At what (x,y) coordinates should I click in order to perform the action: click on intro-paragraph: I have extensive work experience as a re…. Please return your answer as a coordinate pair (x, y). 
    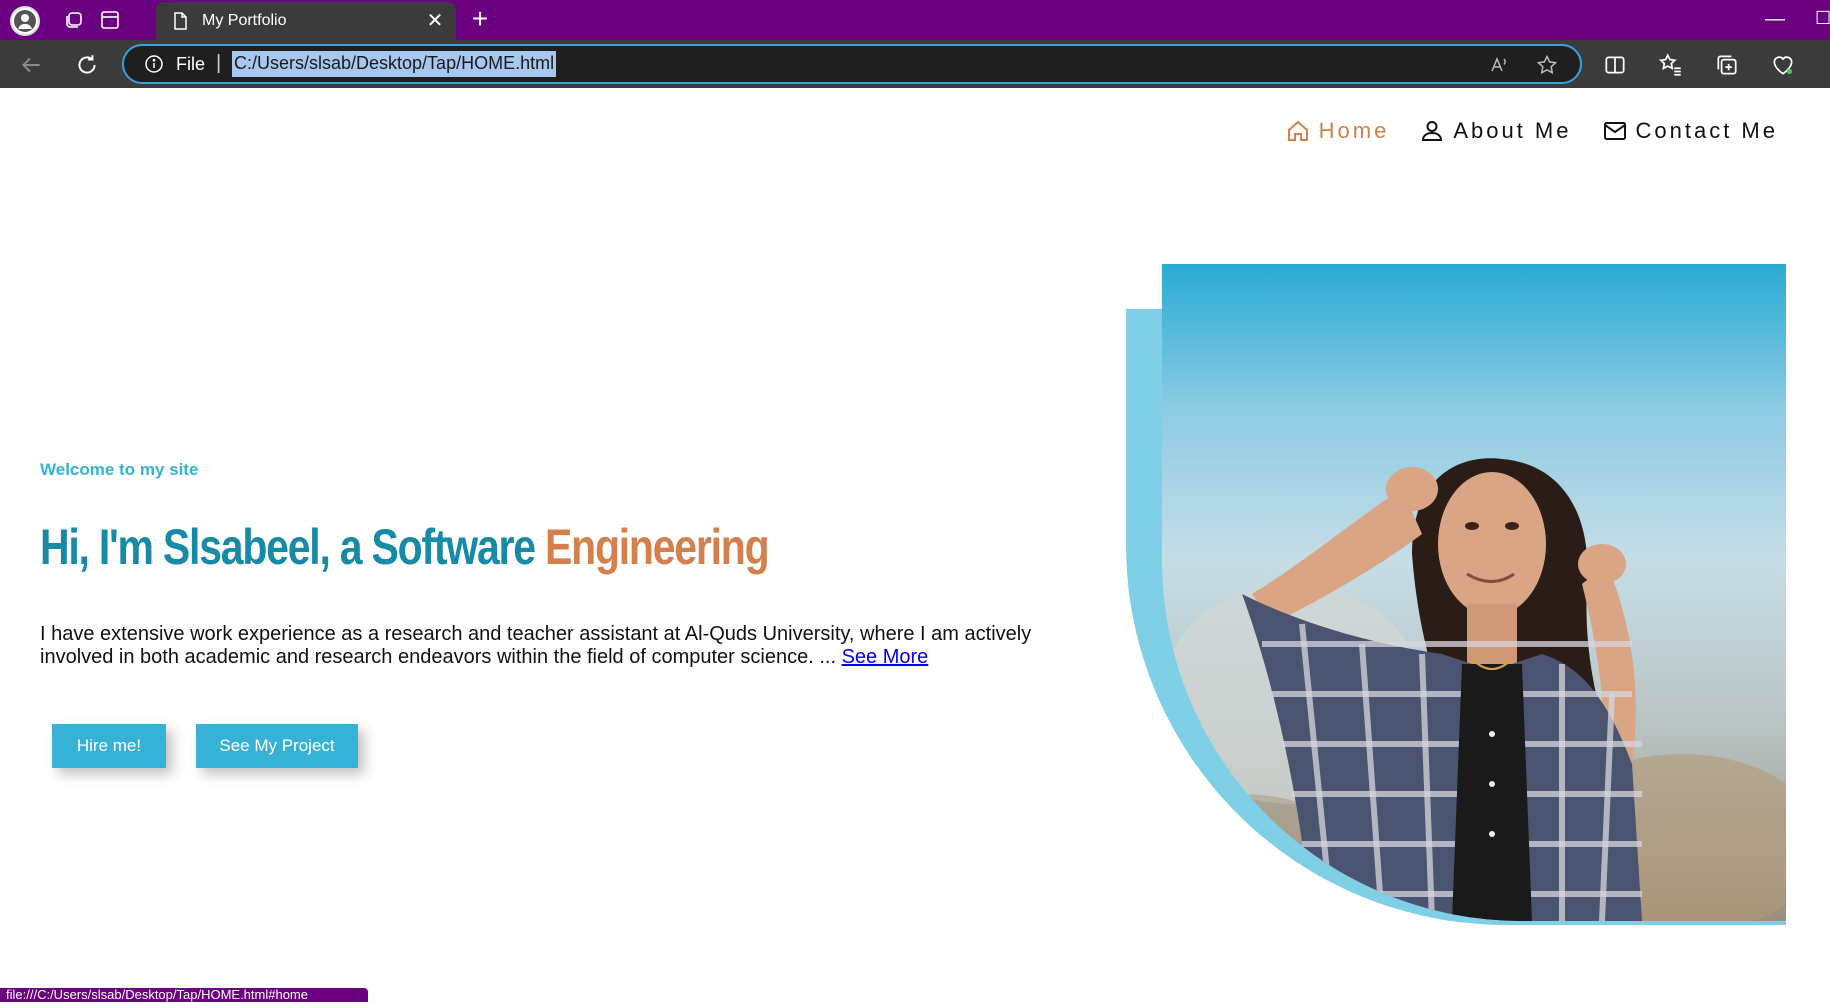
    Looking at the image, I should click on (560, 646).